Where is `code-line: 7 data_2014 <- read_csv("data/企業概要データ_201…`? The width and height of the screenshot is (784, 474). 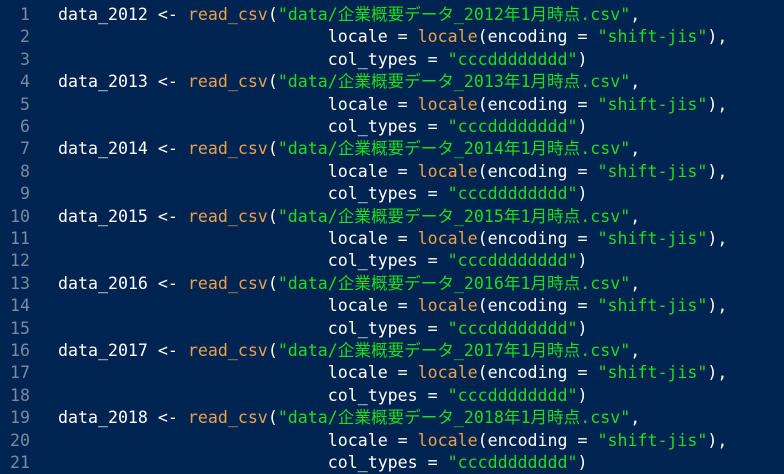 code-line: 7 data_2014 <- read_csv("data/企業概要データ_201… is located at coordinates (392, 149).